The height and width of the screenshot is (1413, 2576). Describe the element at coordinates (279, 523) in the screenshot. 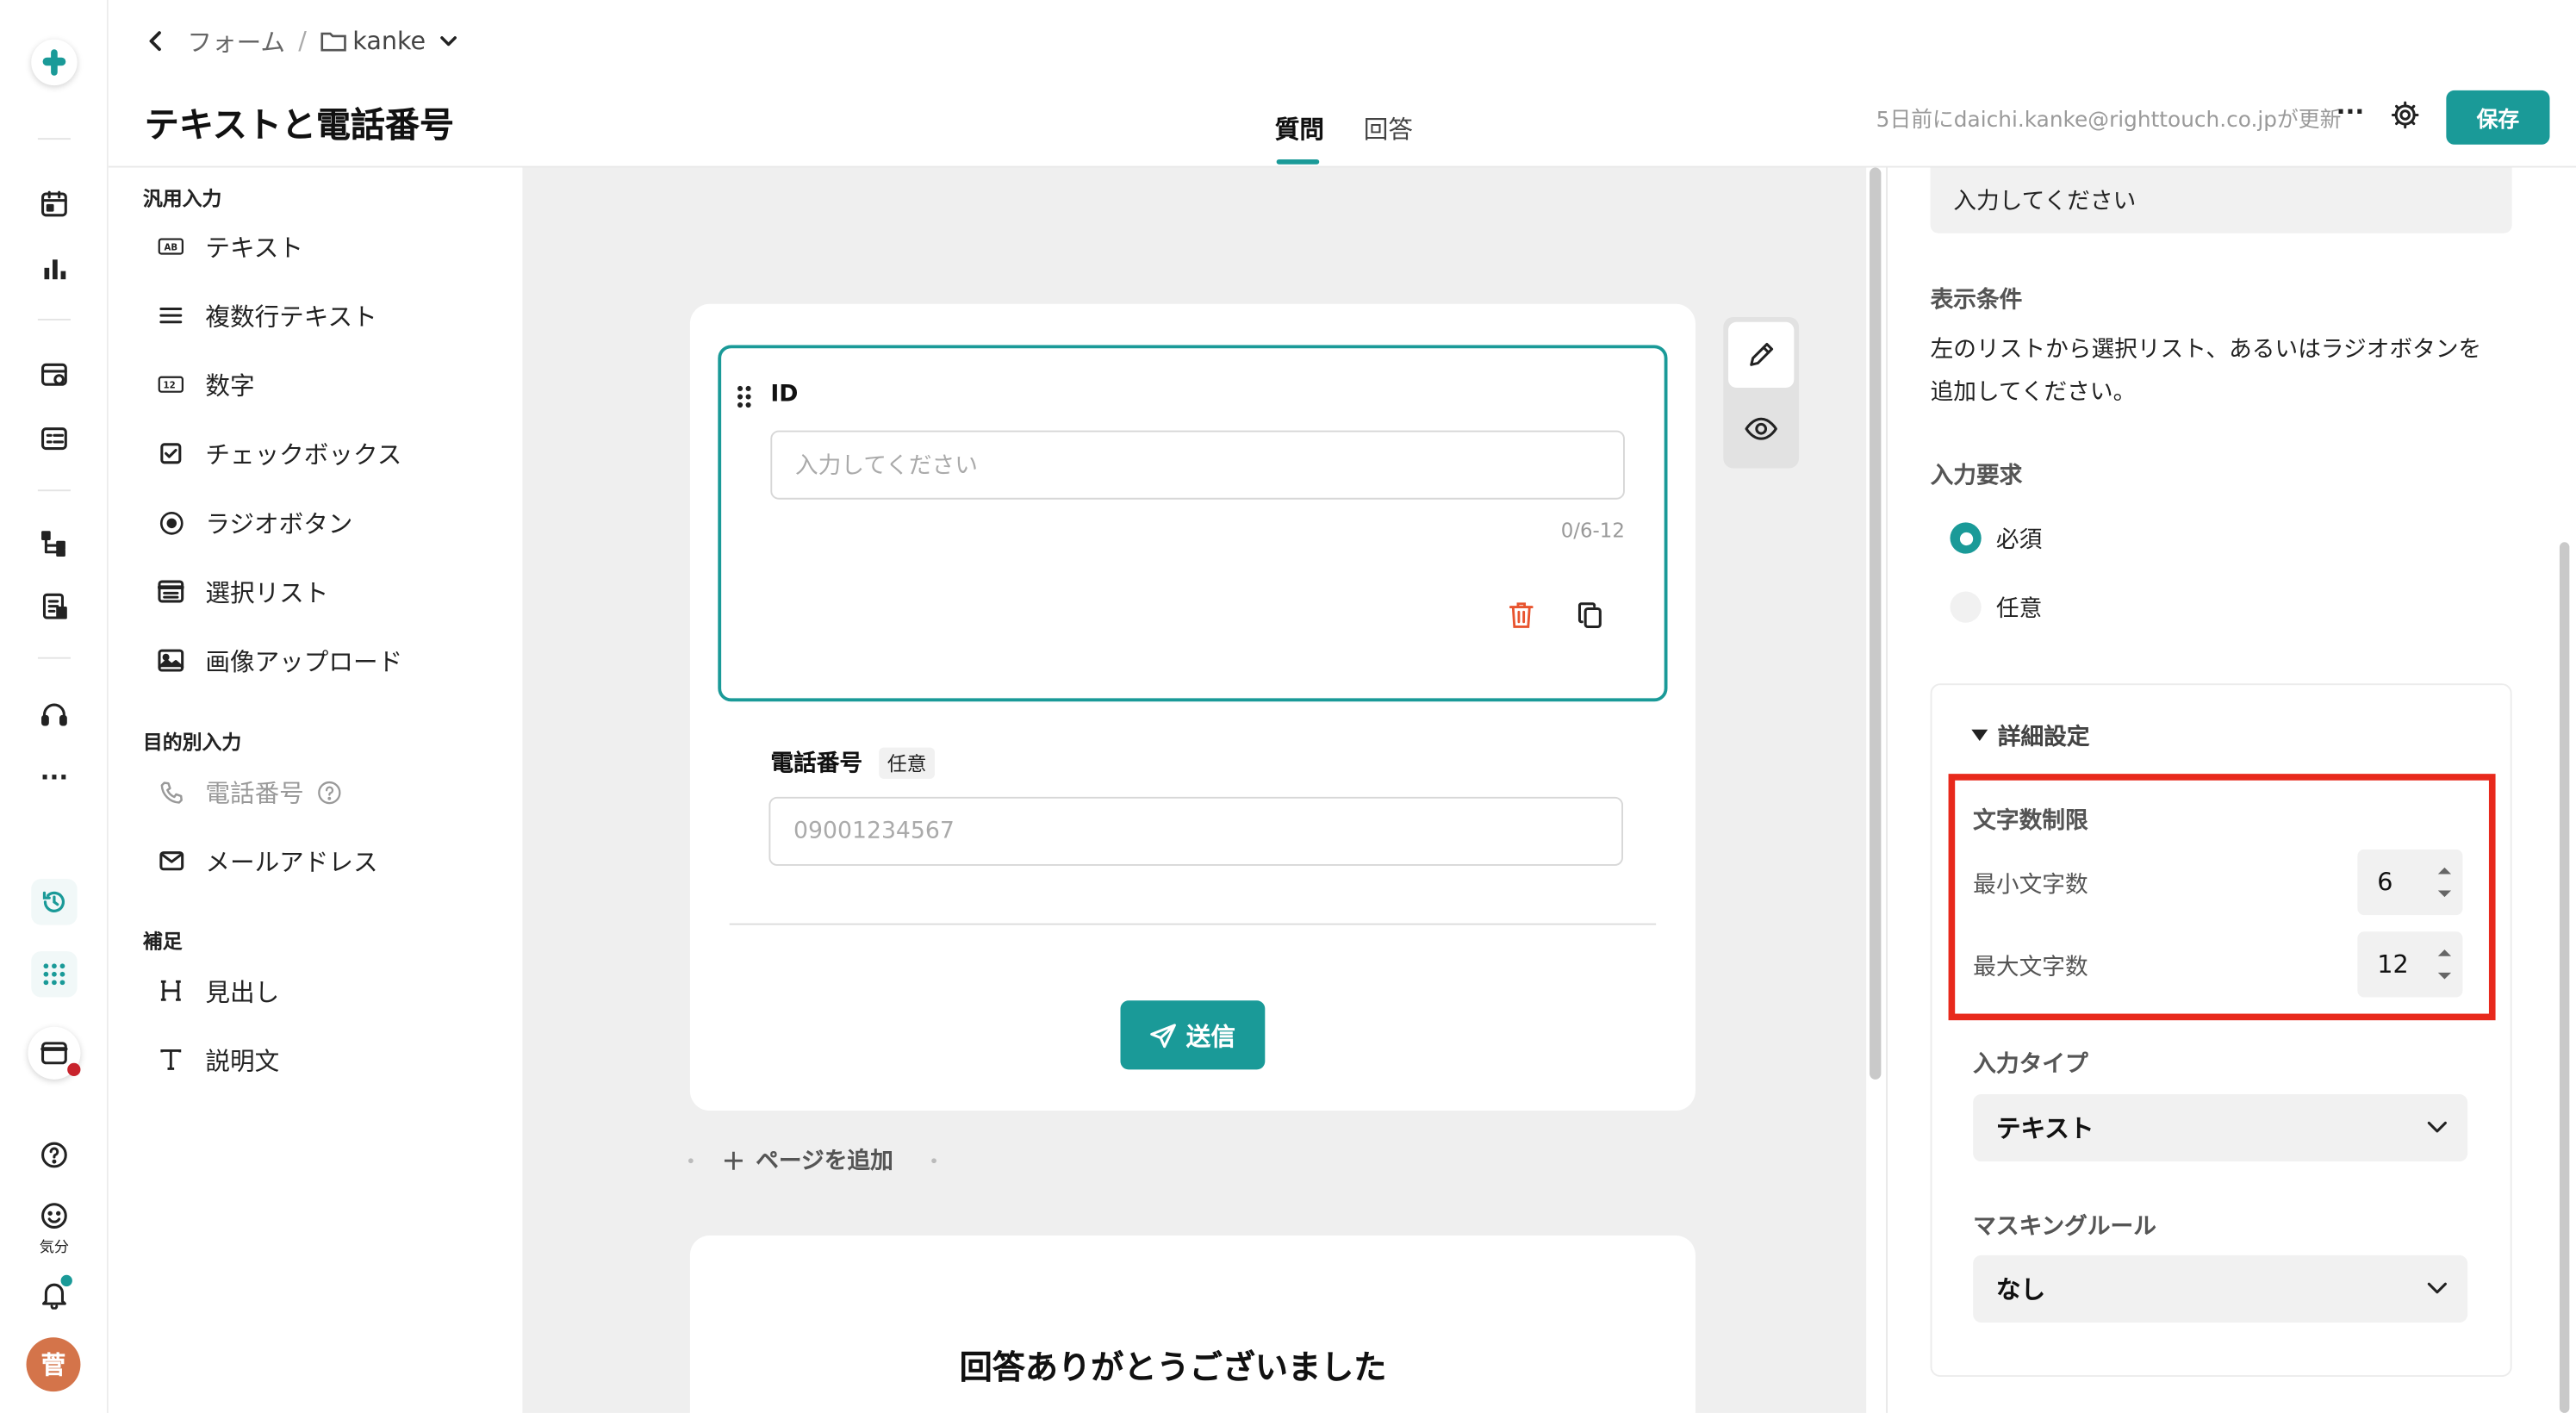

I see `palette-item-label: ラジオボタン` at that location.